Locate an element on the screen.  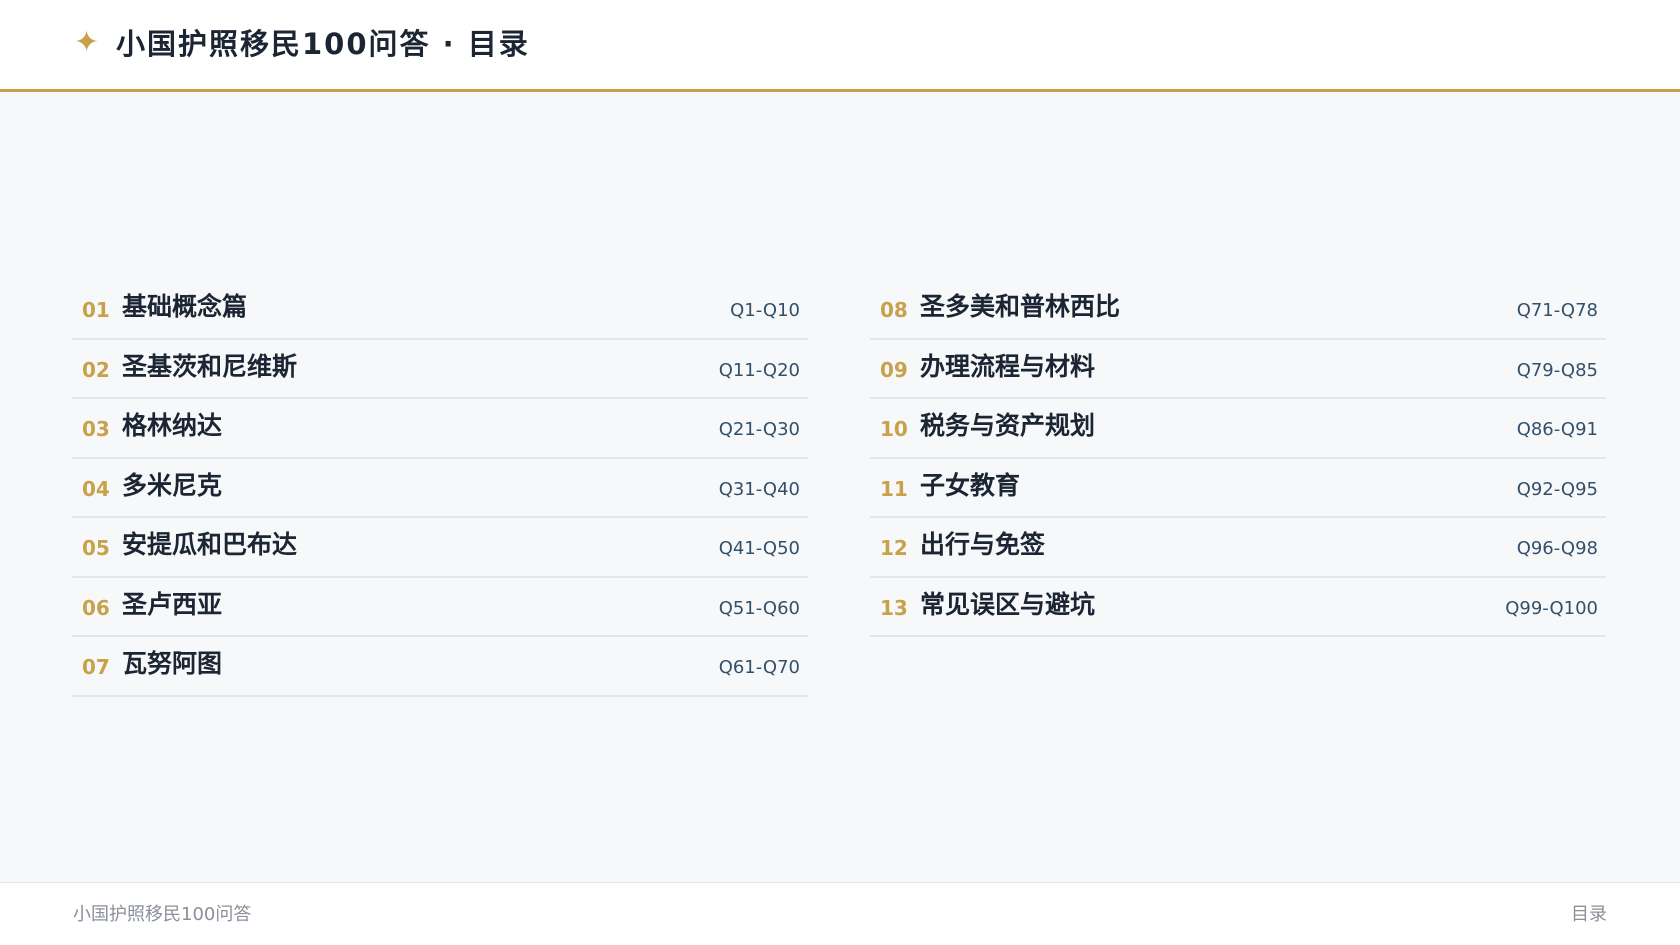
toc-number: 09 is located at coordinates (894, 369).